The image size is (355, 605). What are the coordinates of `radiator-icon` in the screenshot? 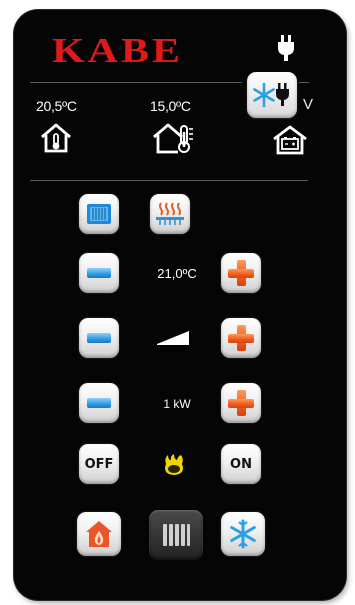 It's located at (176, 535).